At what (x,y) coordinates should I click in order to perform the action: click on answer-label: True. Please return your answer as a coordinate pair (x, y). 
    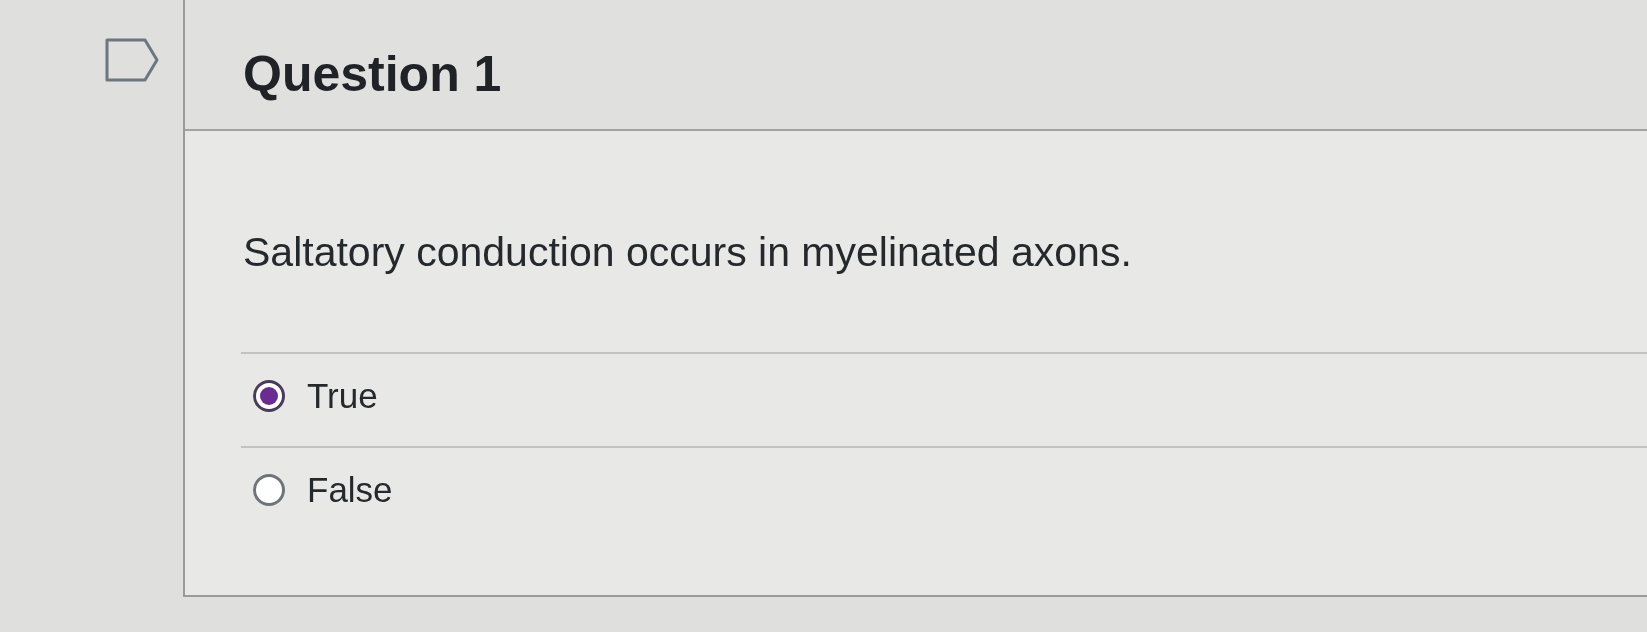
    Looking at the image, I should click on (342, 396).